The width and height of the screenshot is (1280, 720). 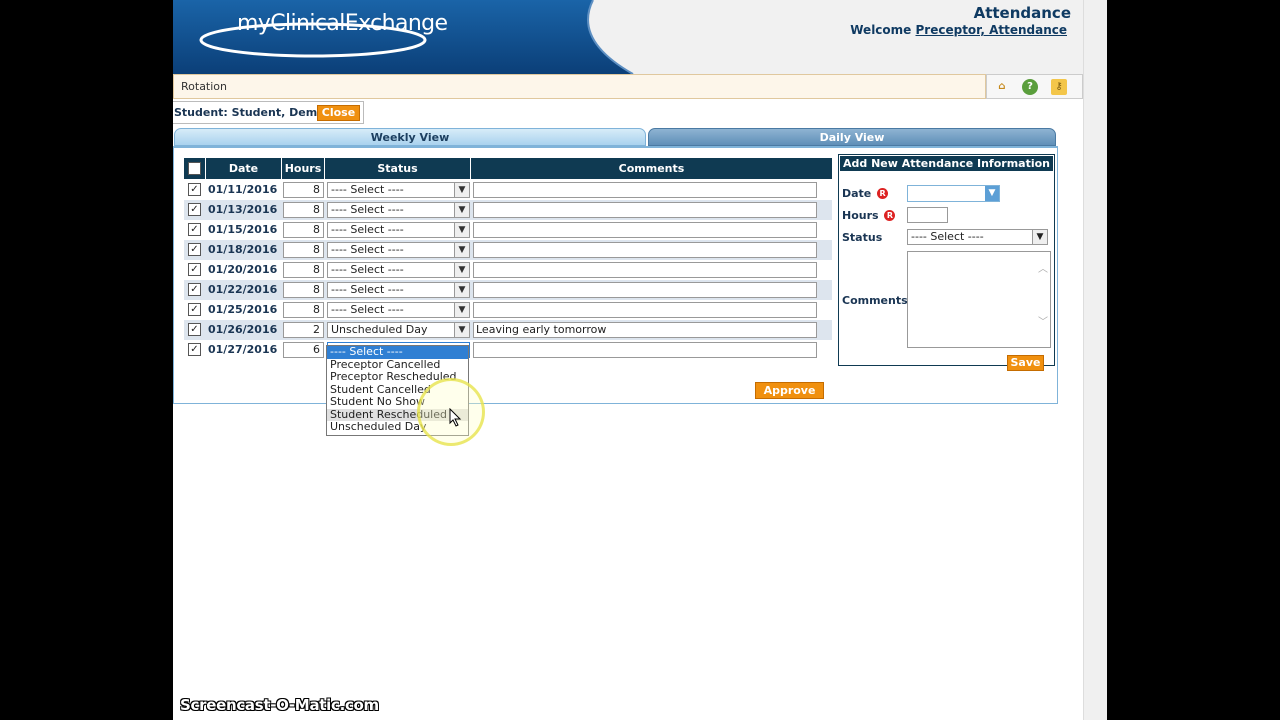 I want to click on breadcrumb: Rotation, so click(x=579, y=86).